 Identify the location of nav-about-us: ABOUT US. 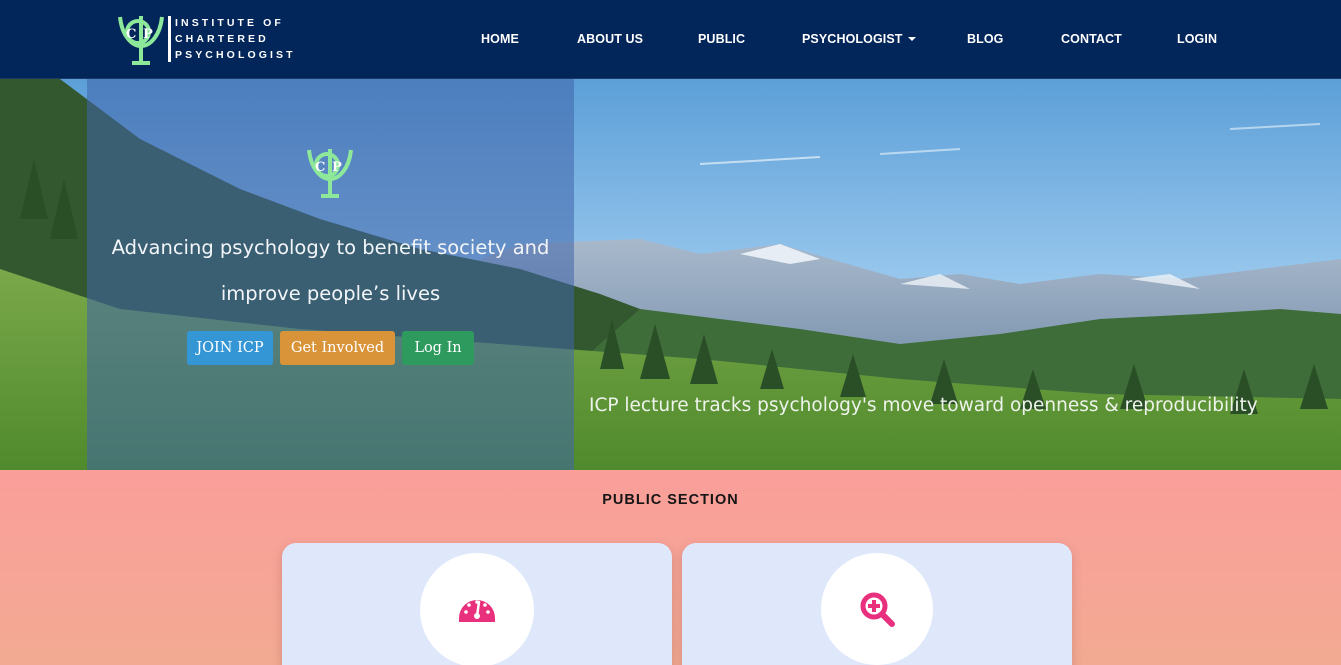
(610, 39).